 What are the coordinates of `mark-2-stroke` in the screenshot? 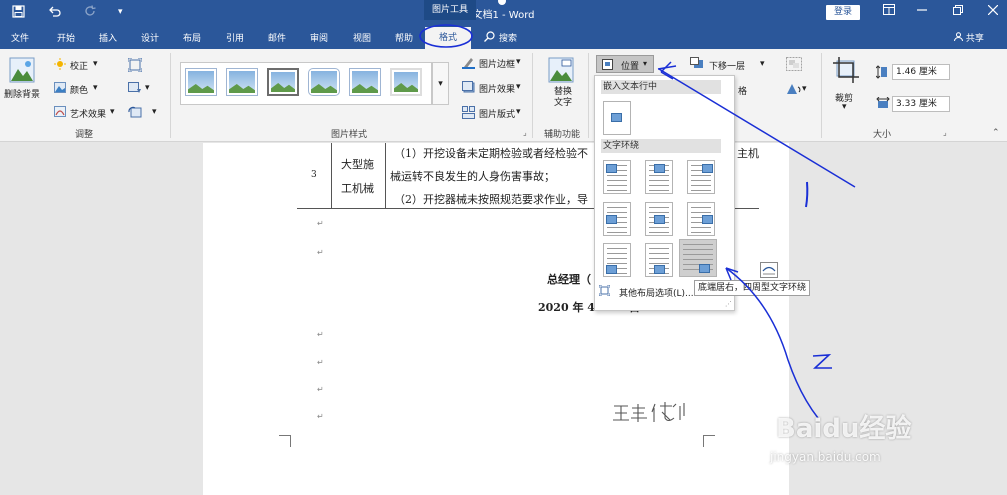 It's located at (822, 361).